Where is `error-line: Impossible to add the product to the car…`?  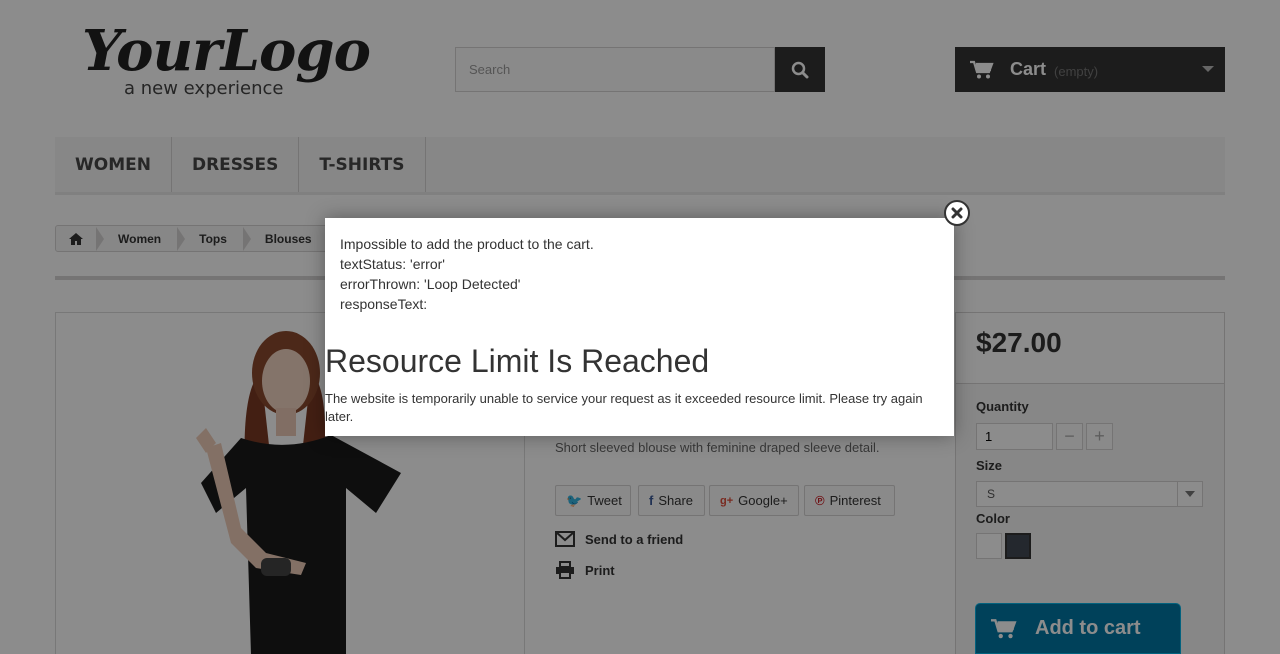 error-line: Impossible to add the product to the car… is located at coordinates (467, 244).